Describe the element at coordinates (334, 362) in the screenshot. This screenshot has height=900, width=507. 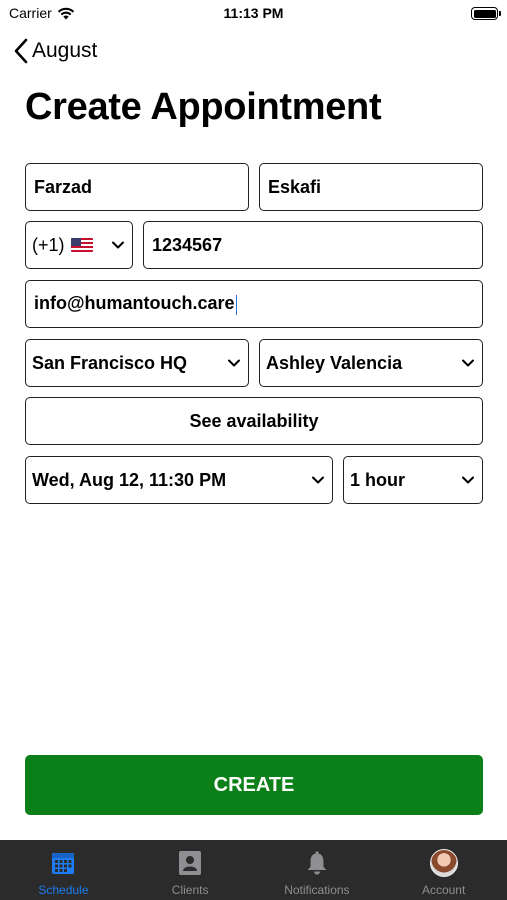
I see `provider-value: Ashley Valencia` at that location.